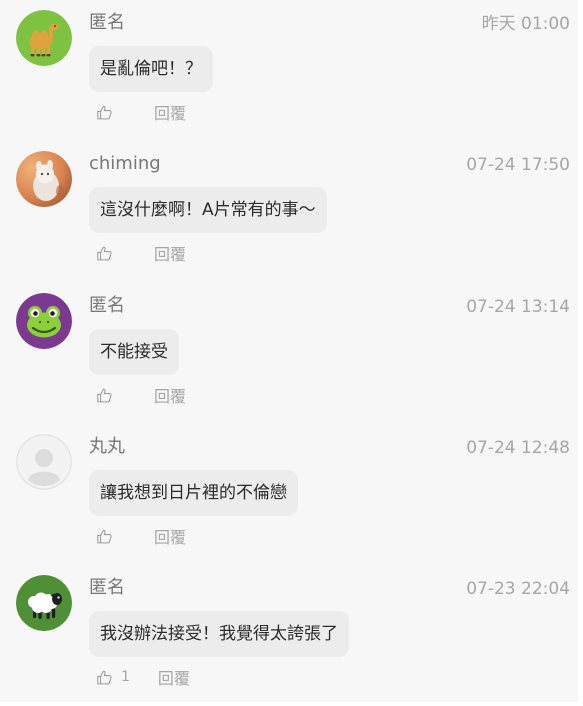 Image resolution: width=583 pixels, height=706 pixels. I want to click on sheep-icon, so click(44, 603).